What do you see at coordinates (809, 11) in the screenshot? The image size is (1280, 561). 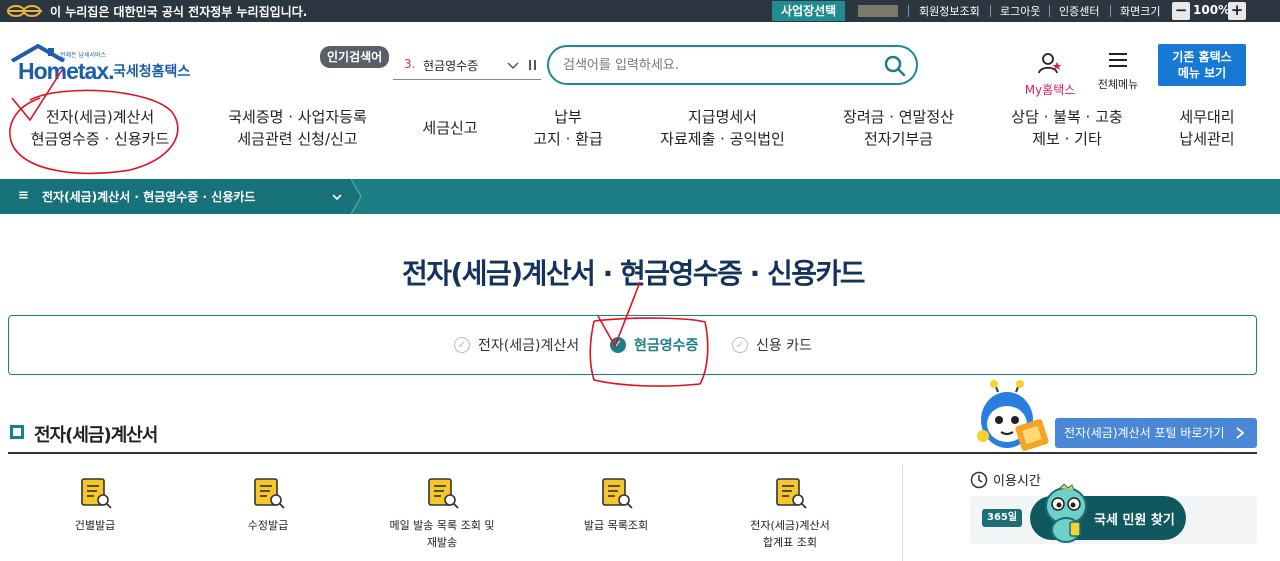 I see `business-select-button: 사업장선택` at bounding box center [809, 11].